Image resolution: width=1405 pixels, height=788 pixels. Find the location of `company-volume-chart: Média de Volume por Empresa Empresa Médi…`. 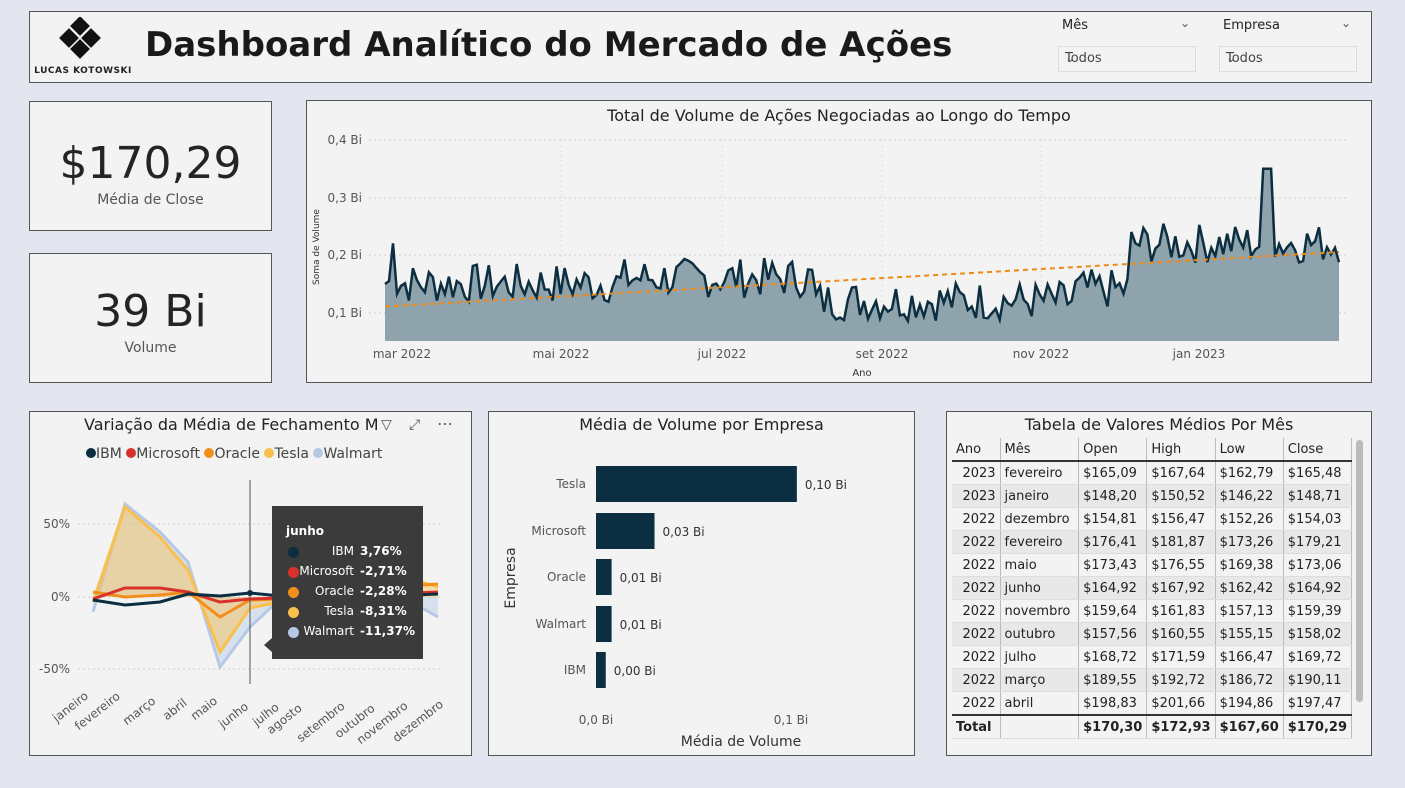

company-volume-chart: Média de Volume por Empresa Empresa Médi… is located at coordinates (701, 583).